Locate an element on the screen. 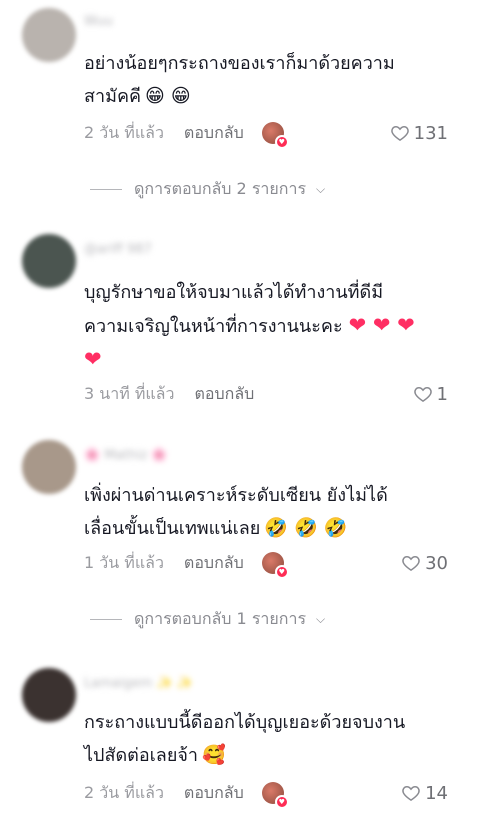 The height and width of the screenshot is (816, 492). comment-meta: 3 นาที ที่แล้ว ตอบกลับ is located at coordinates (169, 394).